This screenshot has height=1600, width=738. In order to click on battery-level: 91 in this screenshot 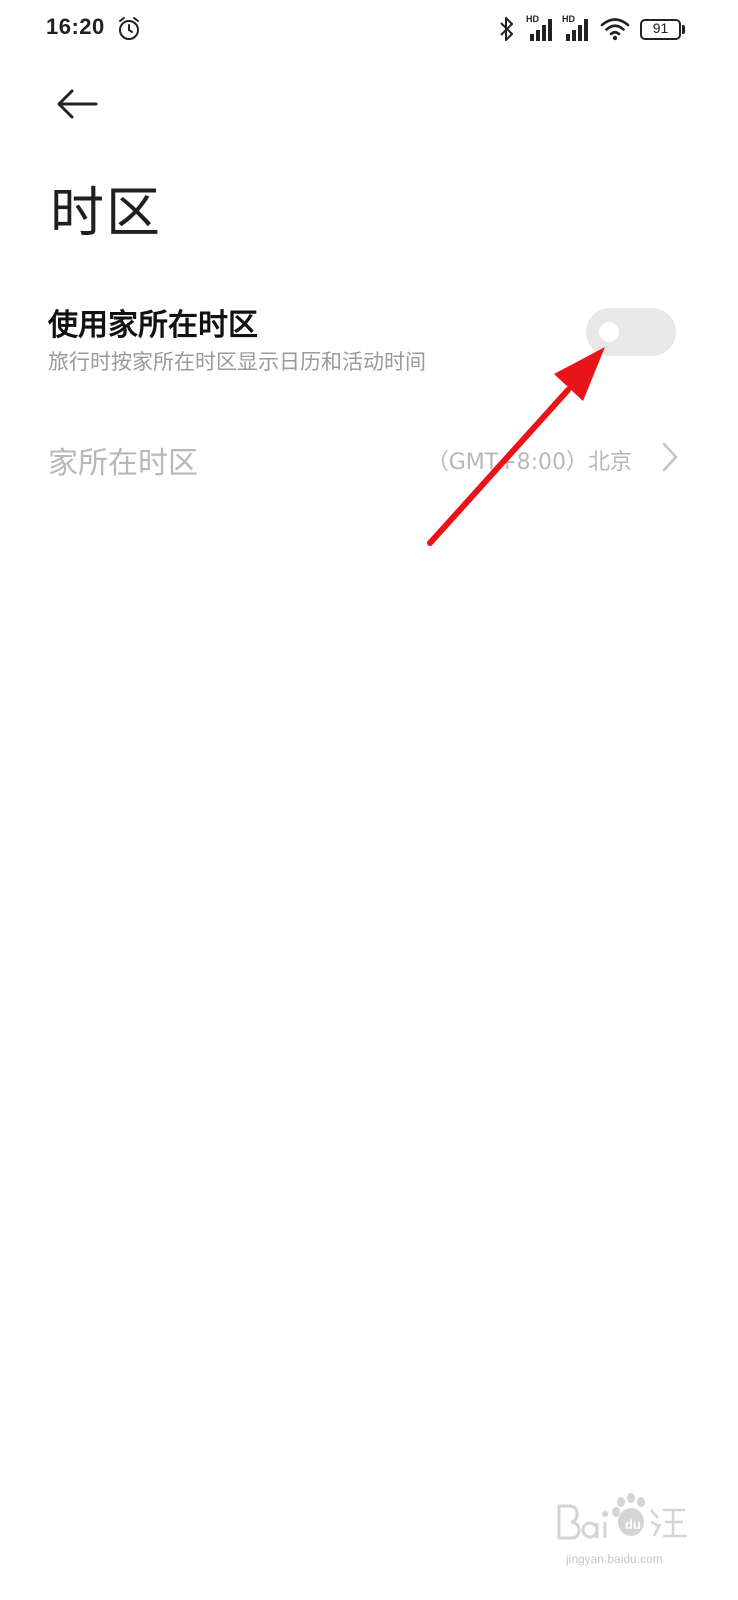, I will do `click(660, 28)`.